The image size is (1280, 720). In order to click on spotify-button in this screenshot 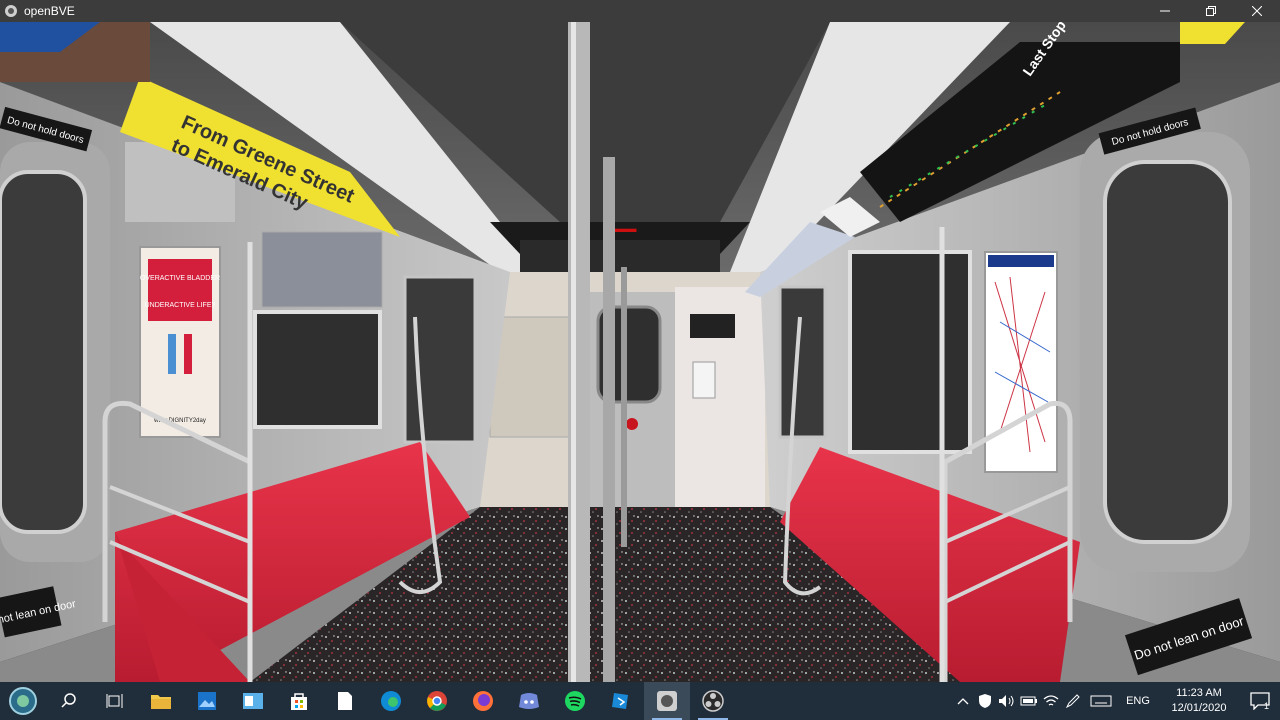, I will do `click(575, 701)`.